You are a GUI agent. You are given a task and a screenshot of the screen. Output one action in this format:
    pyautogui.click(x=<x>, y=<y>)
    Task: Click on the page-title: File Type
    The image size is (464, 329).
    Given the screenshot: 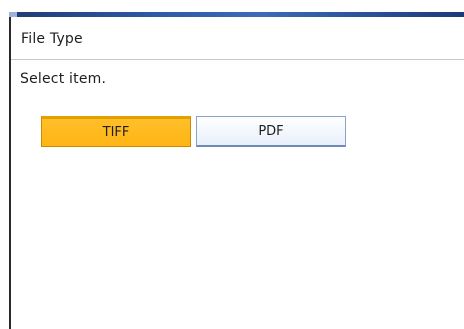 What is the action you would take?
    pyautogui.click(x=52, y=39)
    